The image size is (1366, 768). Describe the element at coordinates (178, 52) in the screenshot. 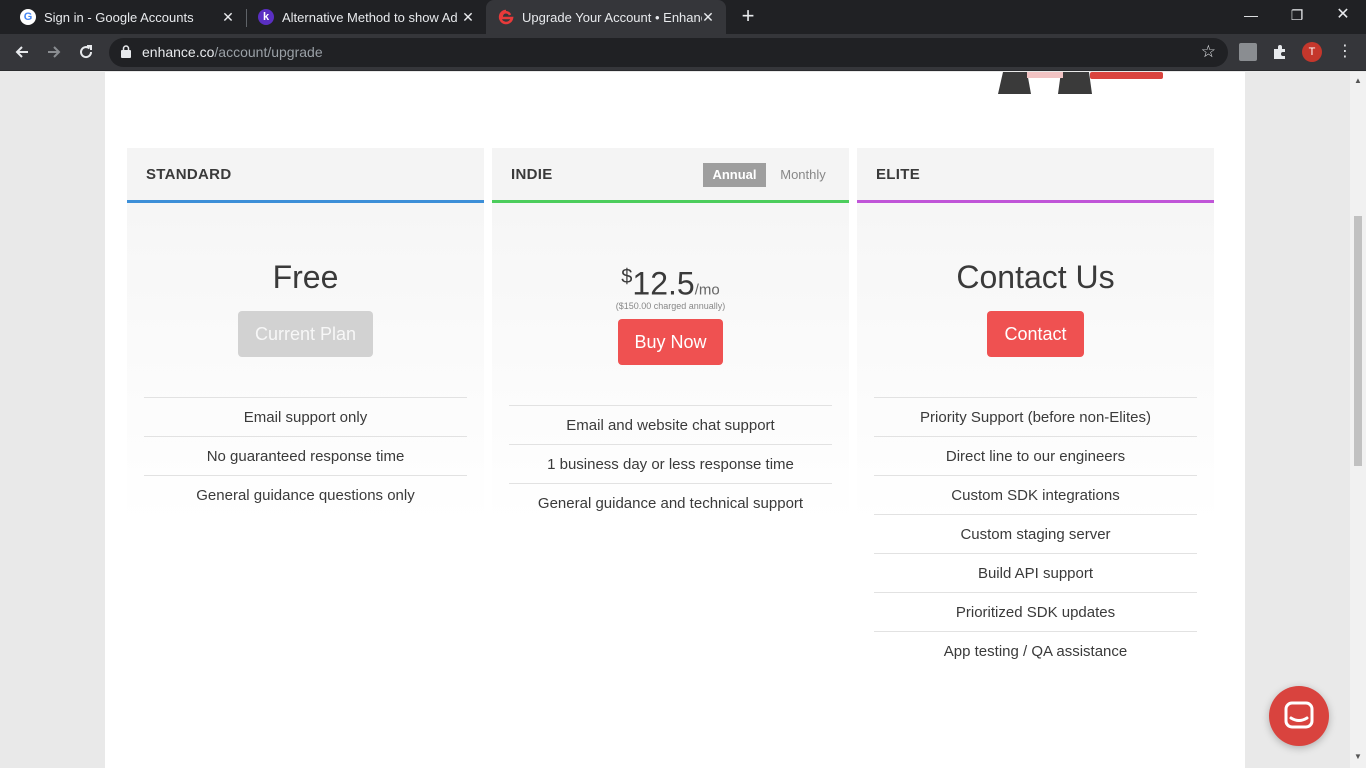

I see `url-host: enhance.co` at that location.